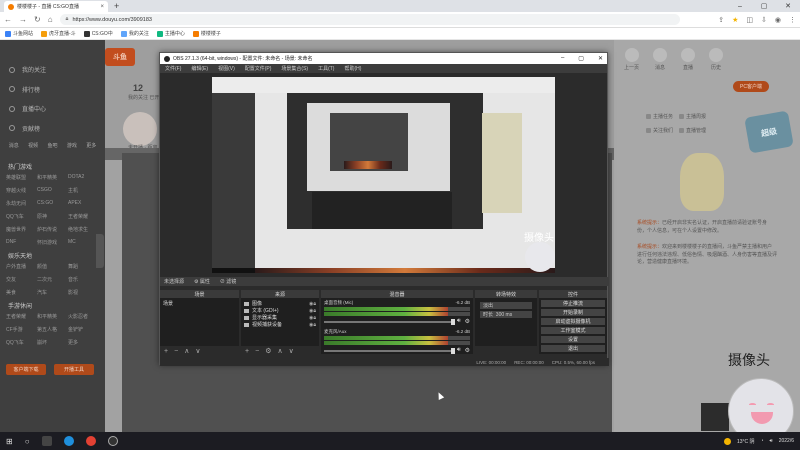 The width and height of the screenshot is (800, 450). I want to click on chip: 主播任务, so click(659, 116).